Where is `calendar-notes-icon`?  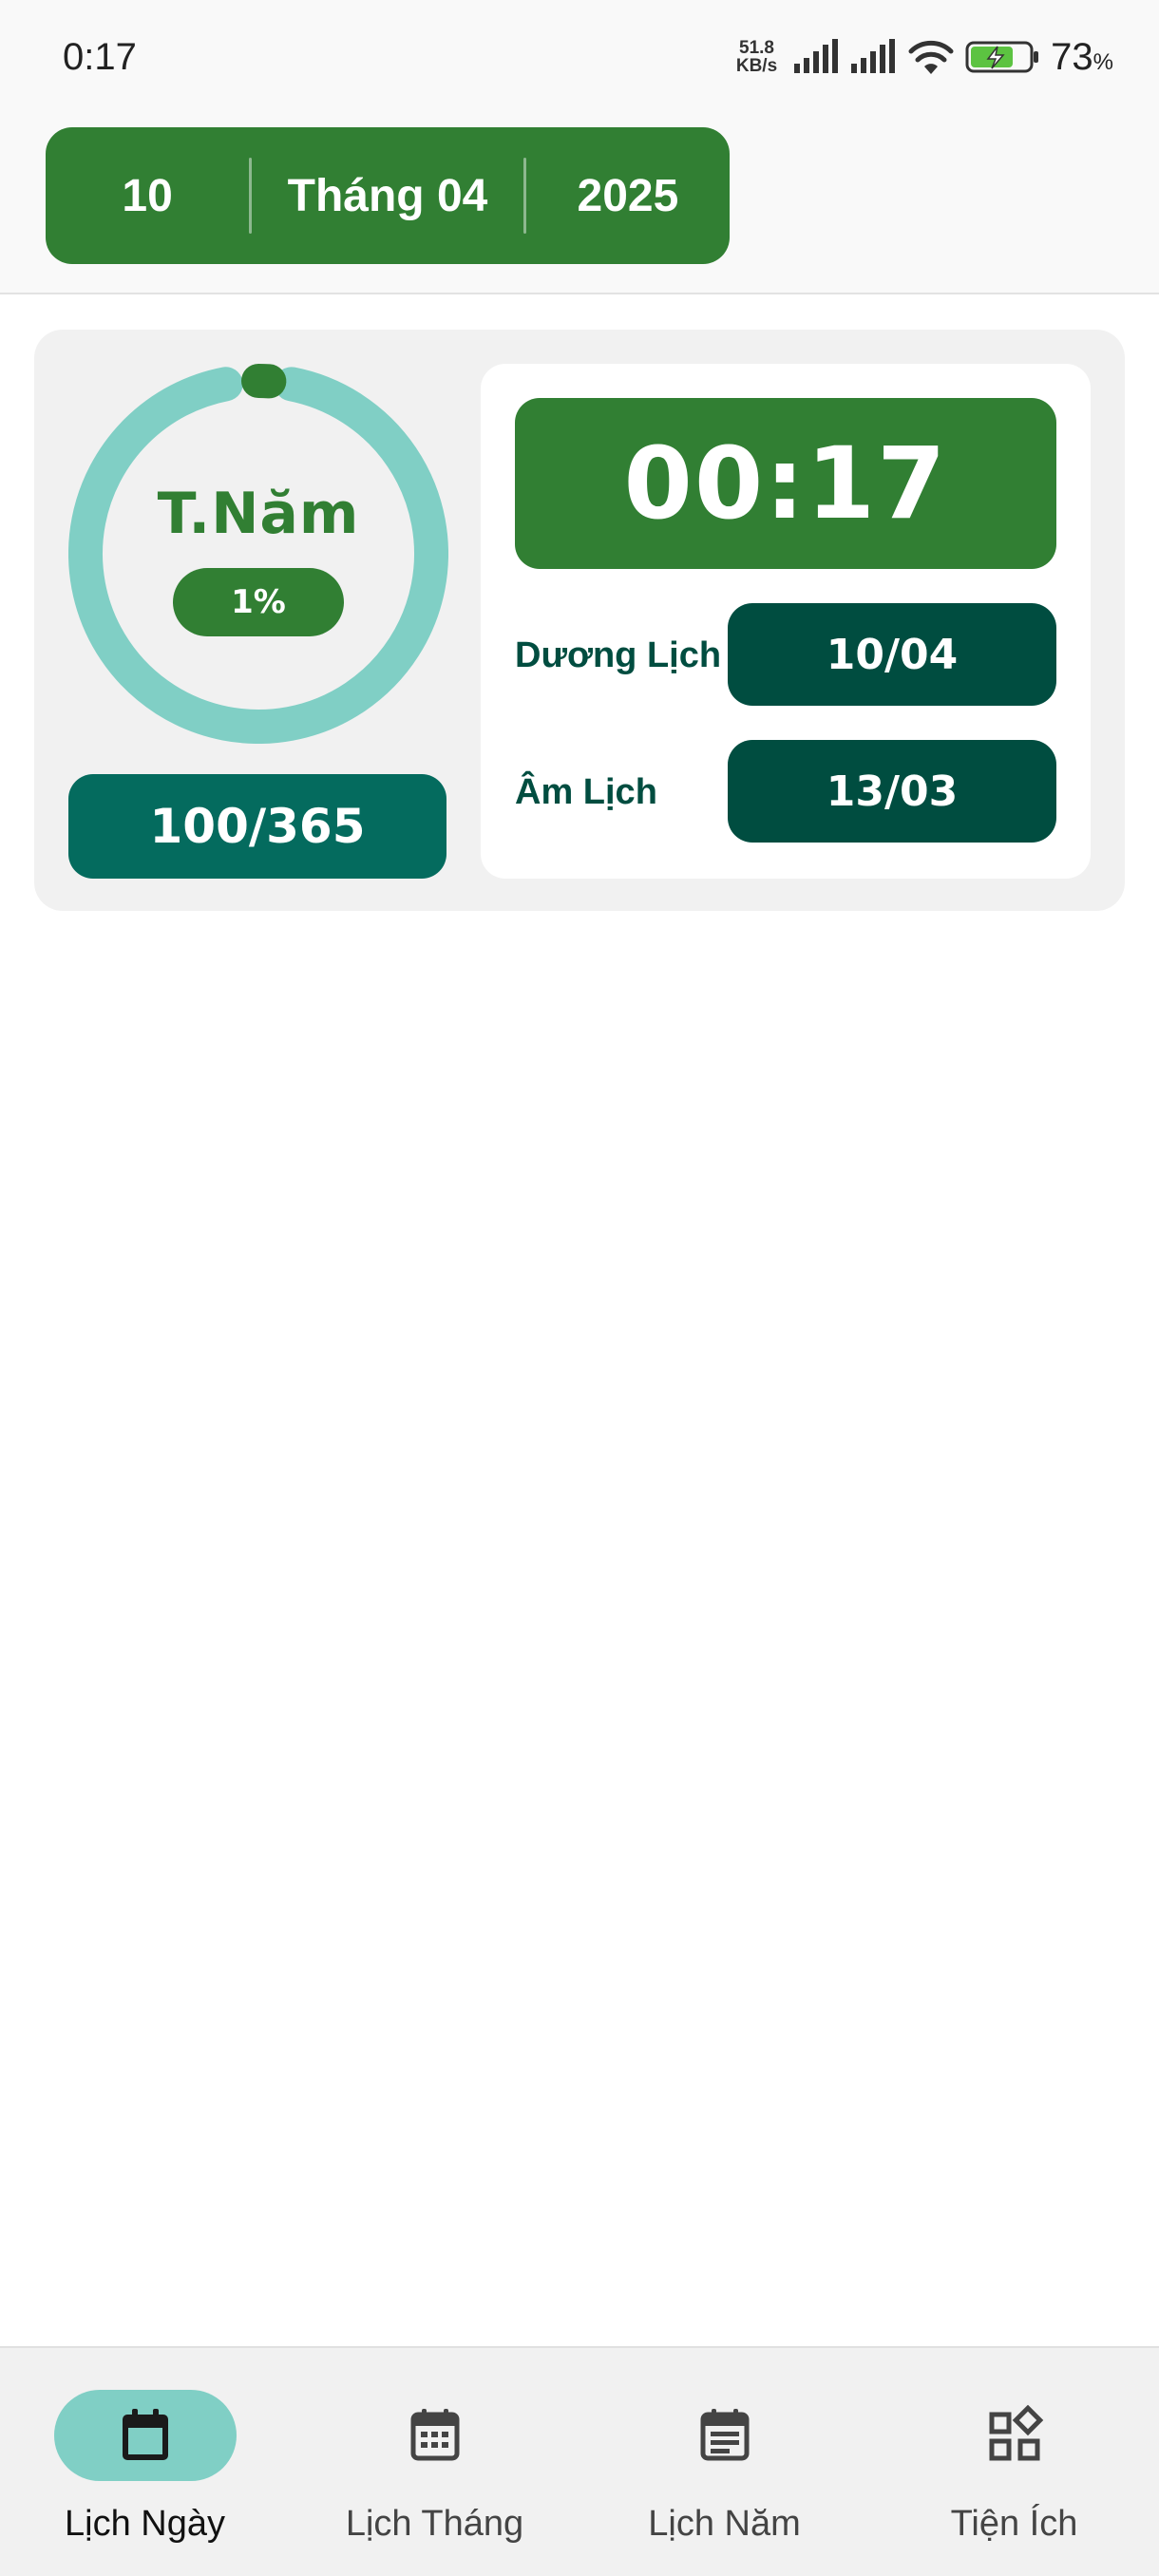 calendar-notes-icon is located at coordinates (724, 2435).